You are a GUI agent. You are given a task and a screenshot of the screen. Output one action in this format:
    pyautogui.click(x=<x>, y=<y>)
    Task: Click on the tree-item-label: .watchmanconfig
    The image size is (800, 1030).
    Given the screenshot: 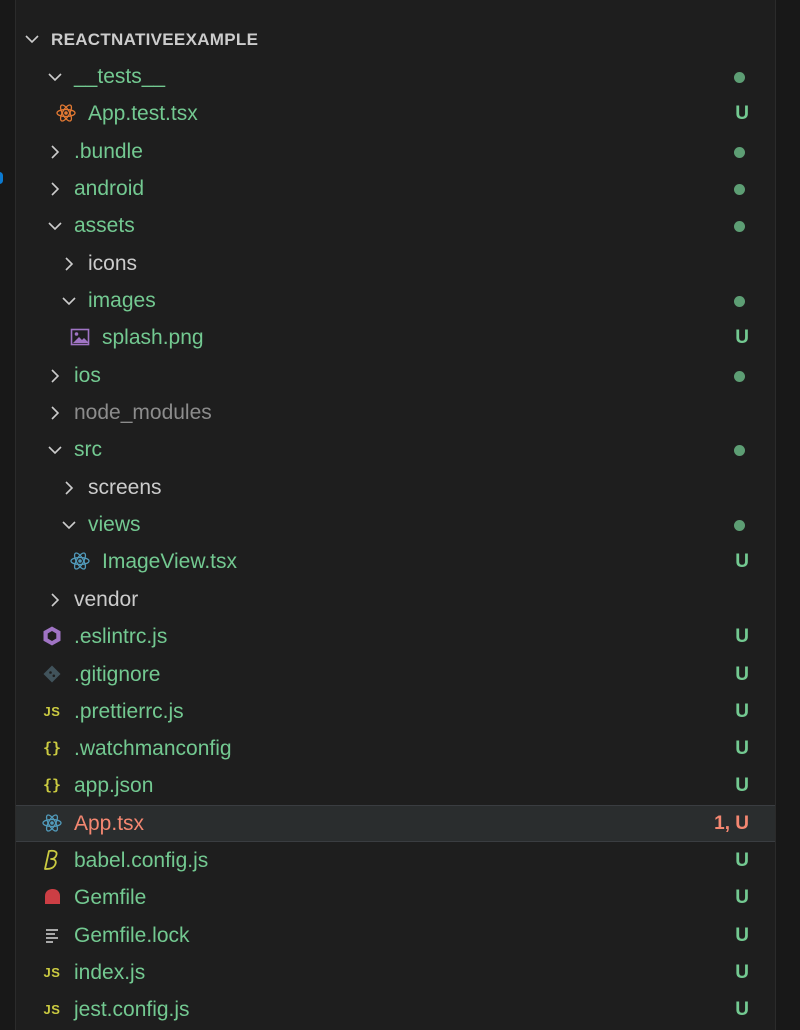 What is the action you would take?
    pyautogui.click(x=153, y=748)
    